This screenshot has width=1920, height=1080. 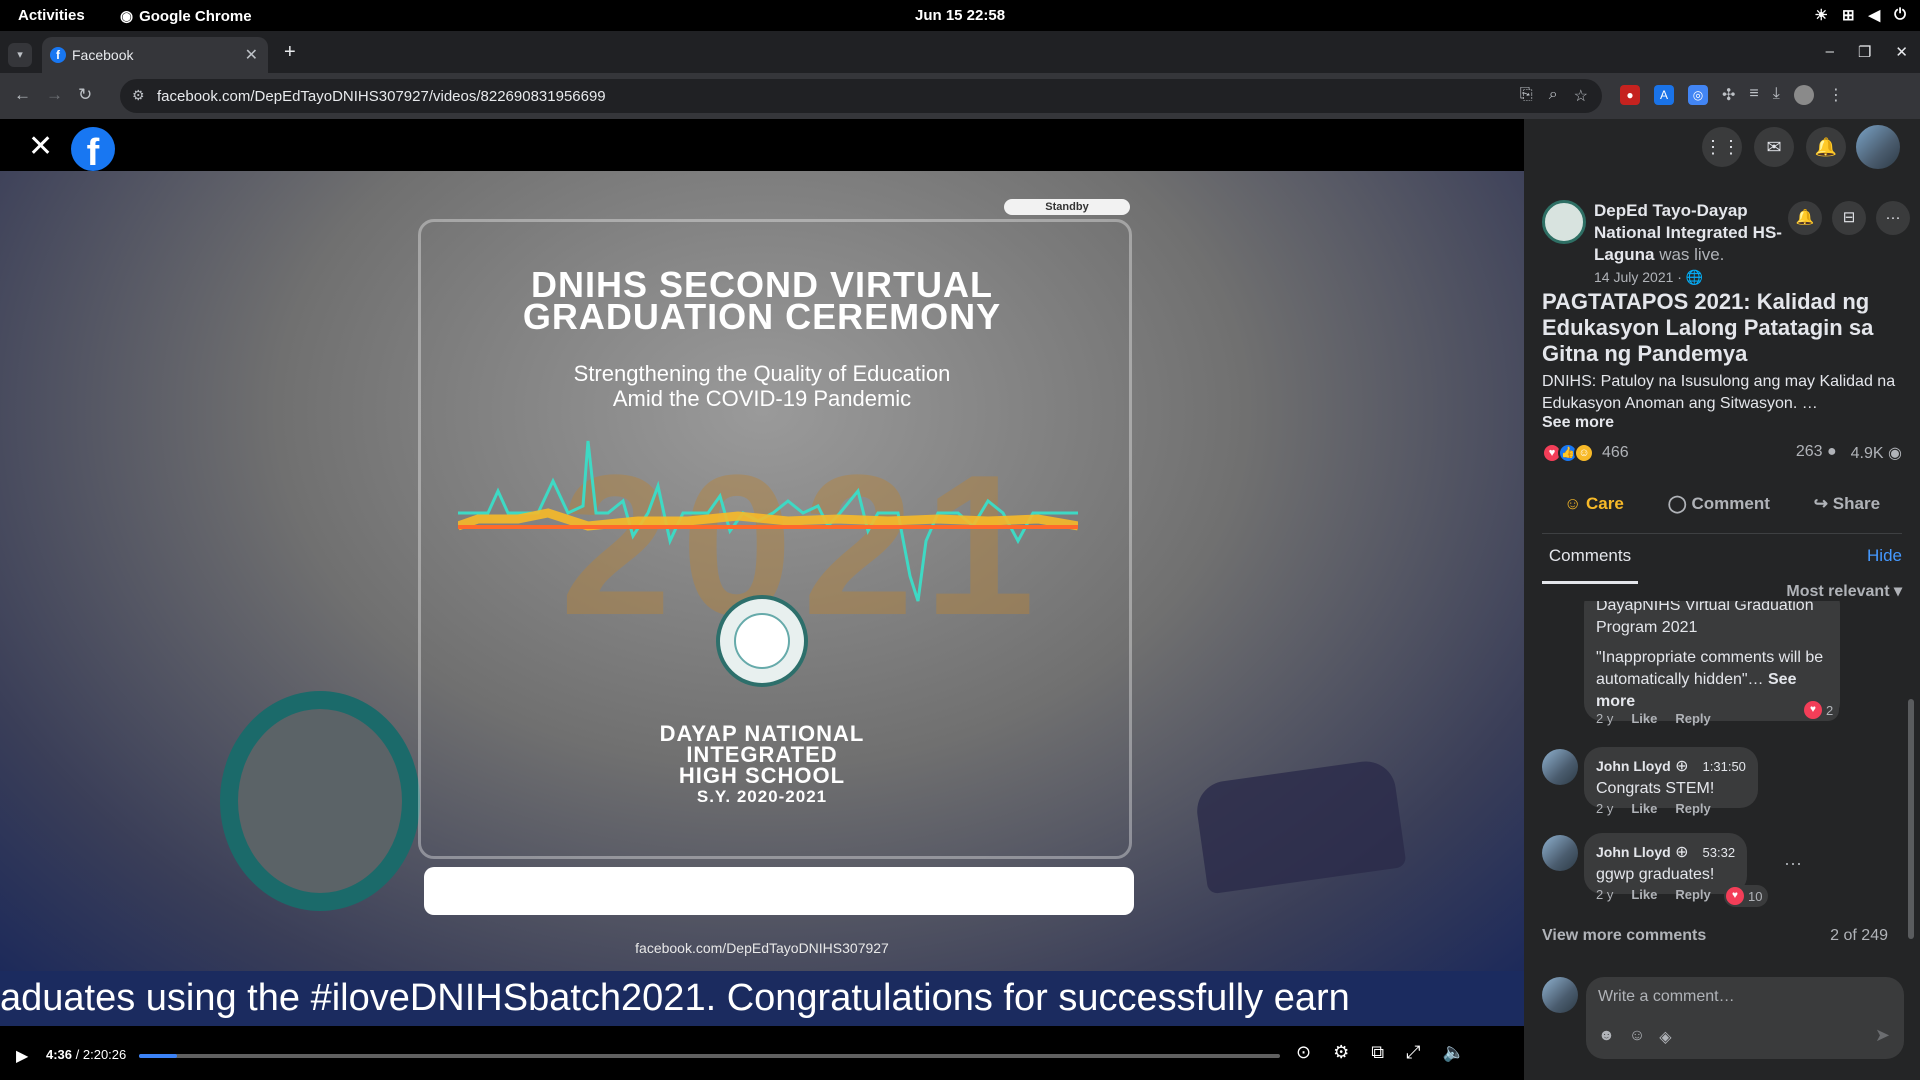 I want to click on top-fan-badge-icon: ⊕, so click(x=1682, y=852).